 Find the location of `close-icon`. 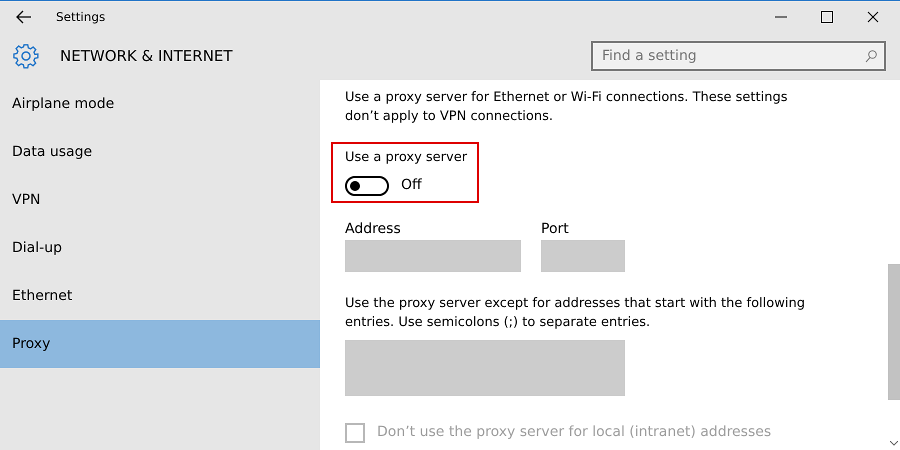

close-icon is located at coordinates (873, 16).